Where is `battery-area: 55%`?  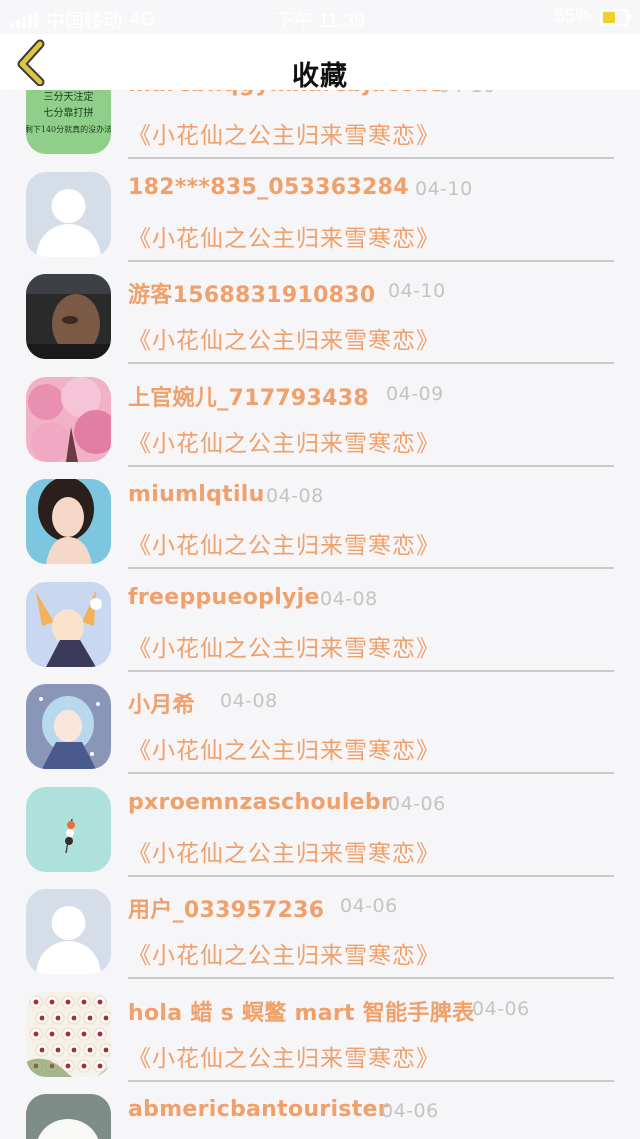
battery-area: 55% is located at coordinates (592, 17).